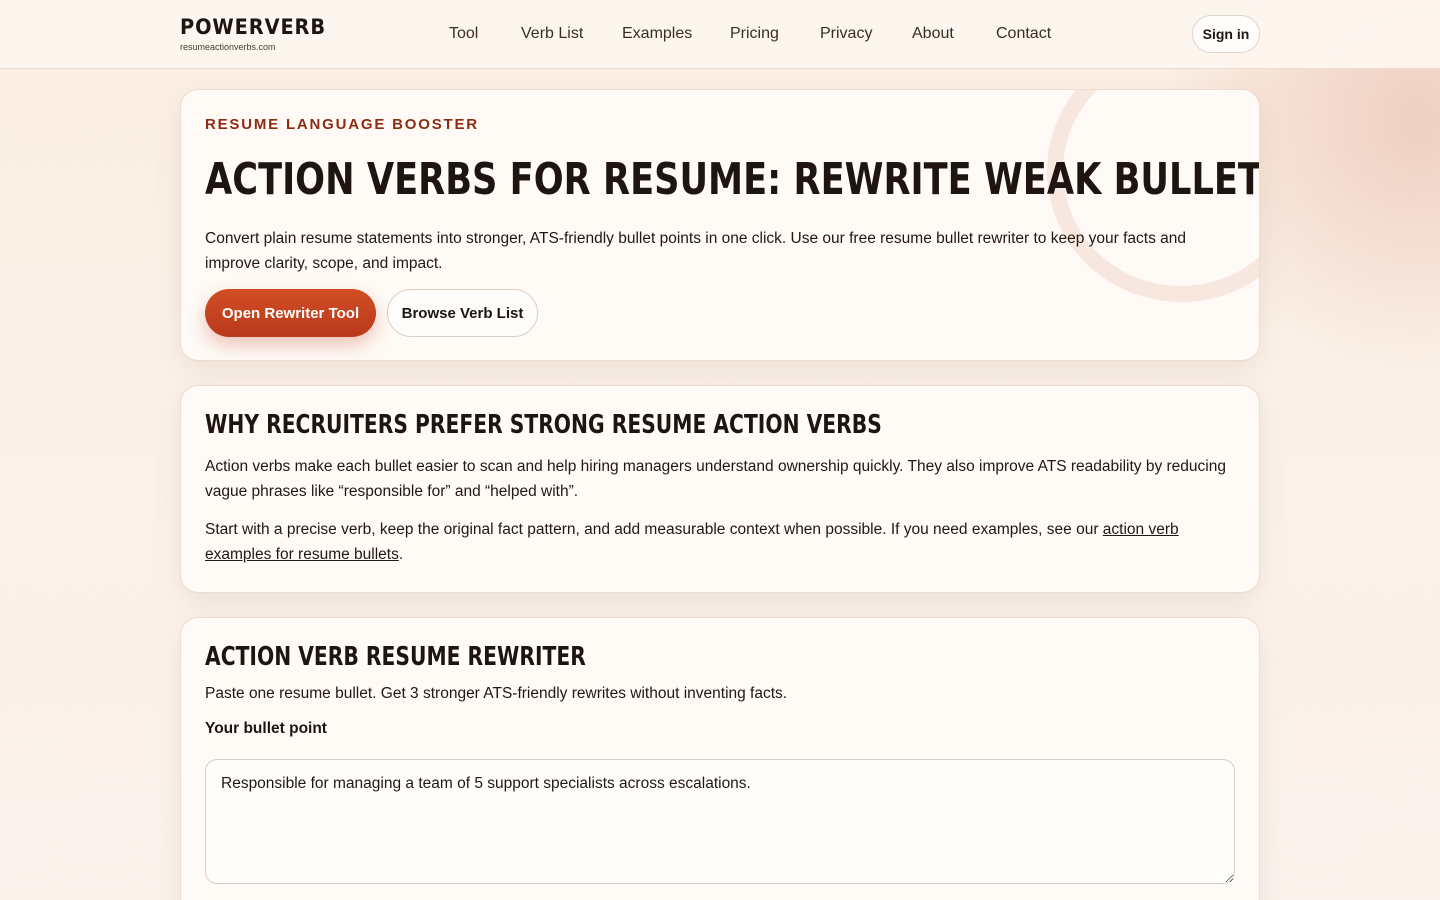 This screenshot has height=900, width=1440. I want to click on nav-item-examples: Examples, so click(657, 34).